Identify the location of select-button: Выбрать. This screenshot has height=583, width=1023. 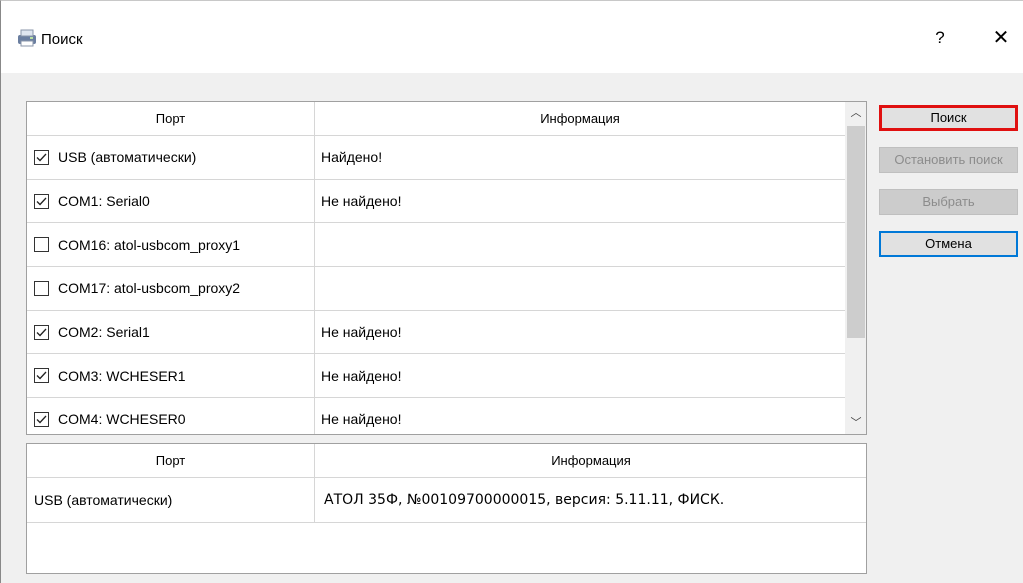
(948, 202).